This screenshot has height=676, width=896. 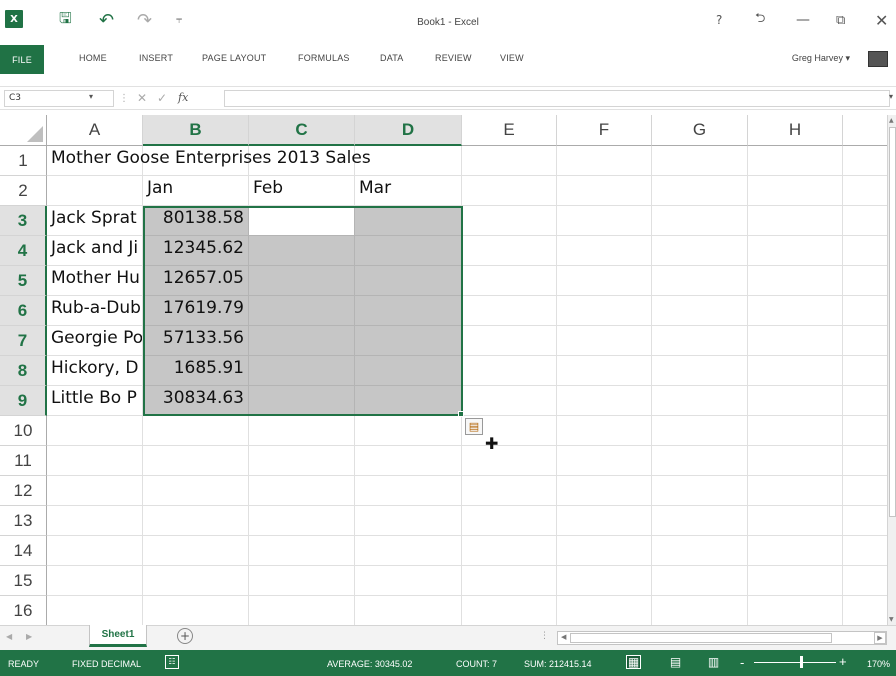 I want to click on cell-c2: Feb, so click(x=302, y=191).